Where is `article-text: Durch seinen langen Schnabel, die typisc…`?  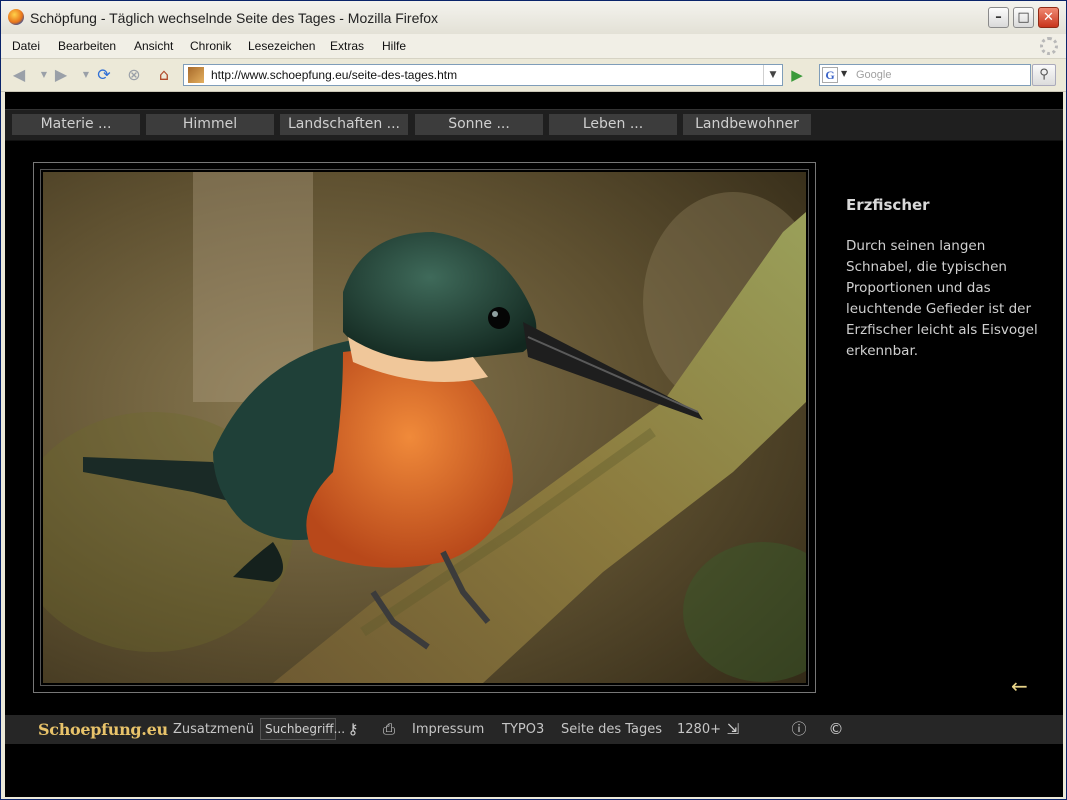 article-text: Durch seinen langen Schnabel, die typisc… is located at coordinates (942, 298).